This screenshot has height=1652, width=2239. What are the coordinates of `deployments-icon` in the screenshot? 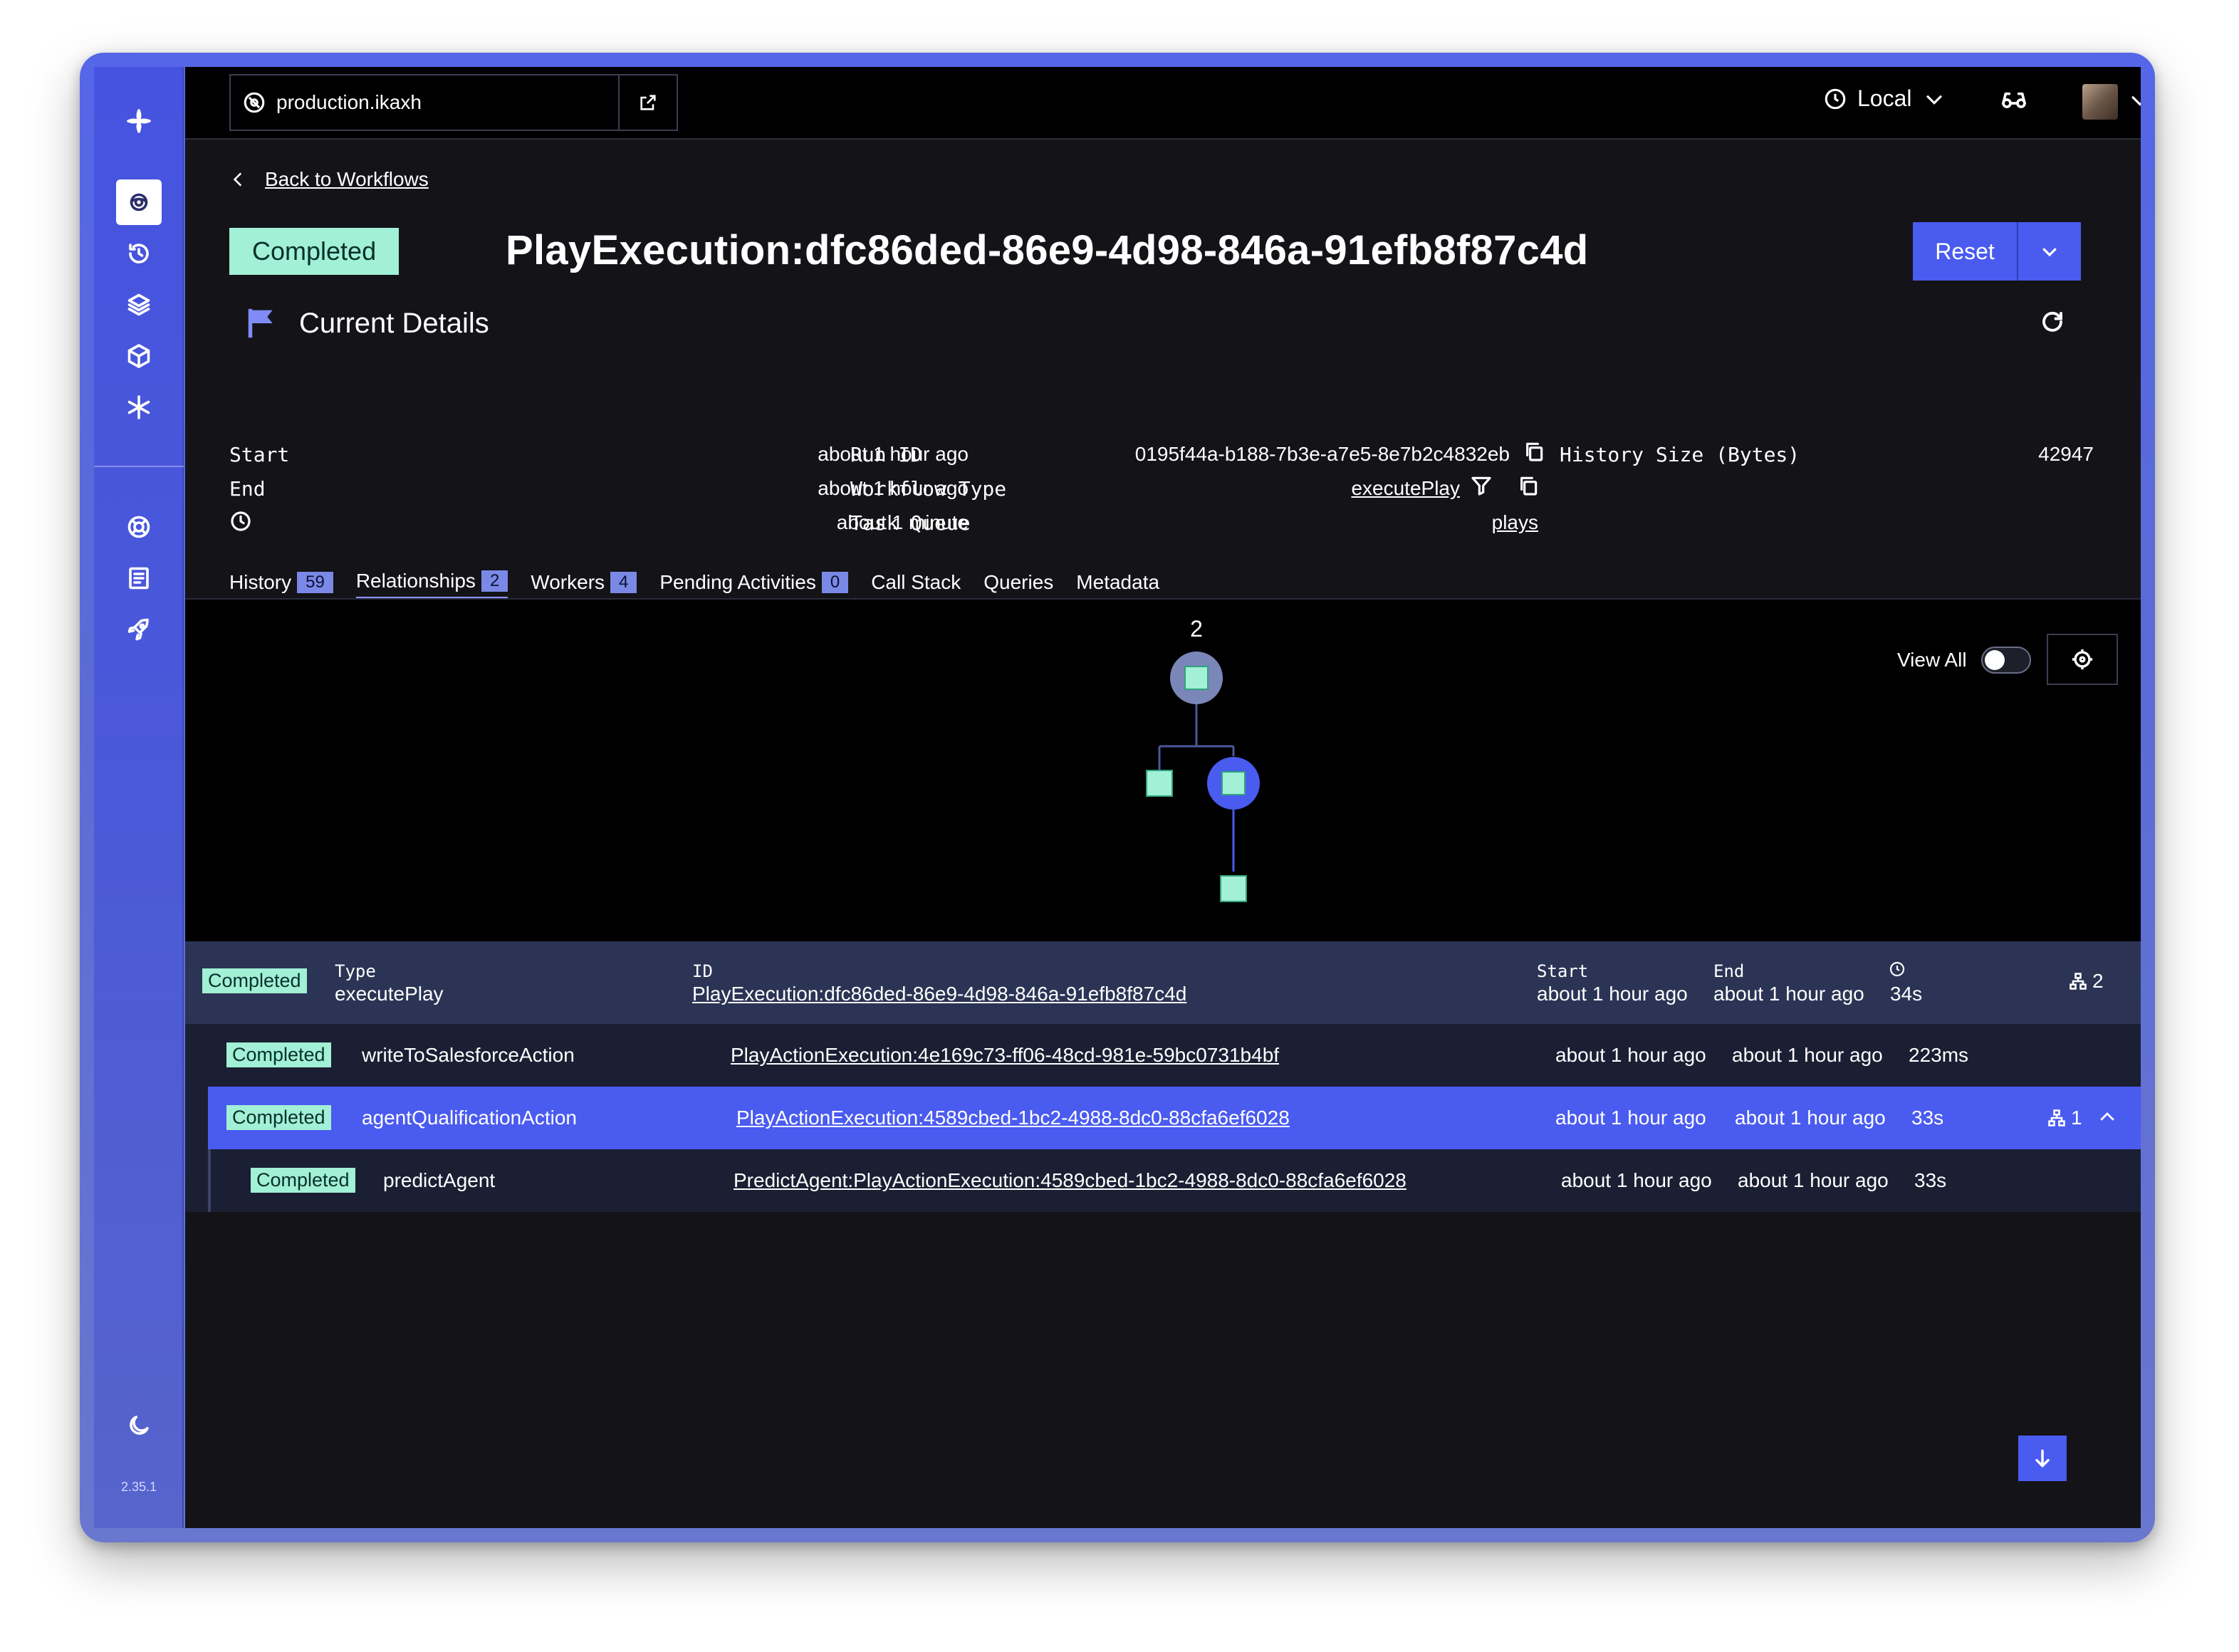 It's located at (139, 356).